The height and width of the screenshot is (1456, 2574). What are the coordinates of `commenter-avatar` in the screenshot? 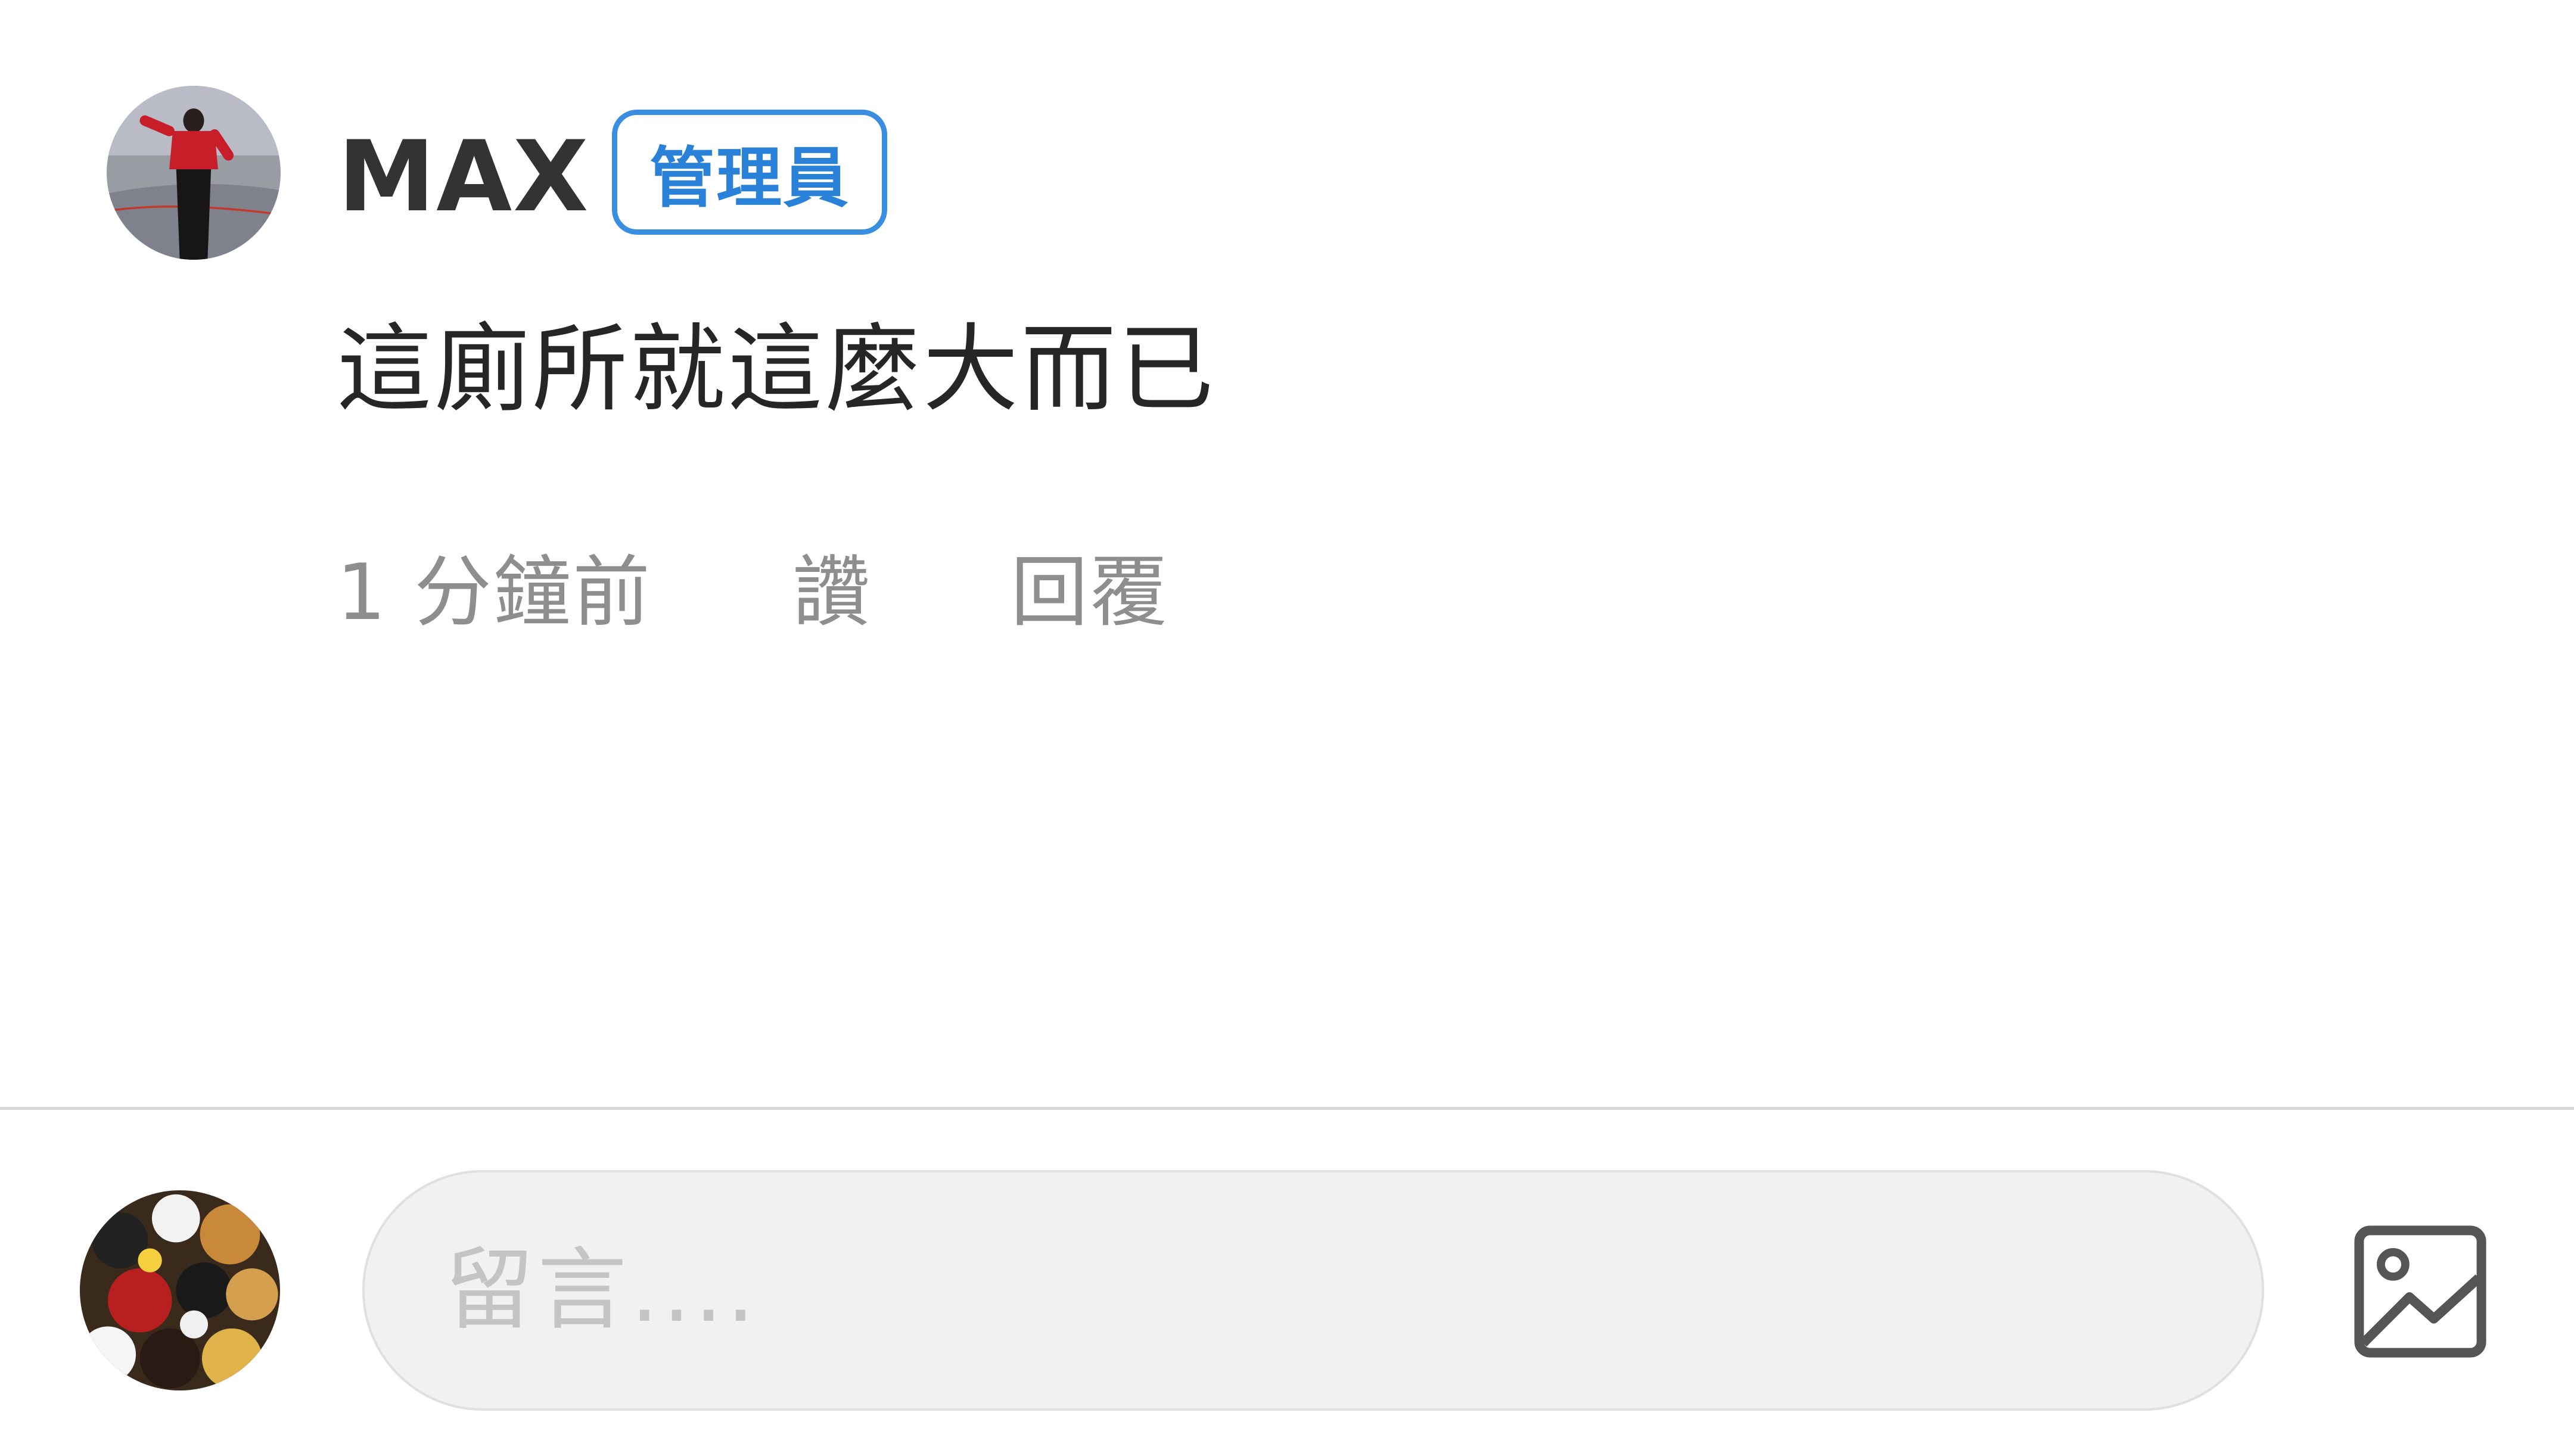 It's located at (194, 173).